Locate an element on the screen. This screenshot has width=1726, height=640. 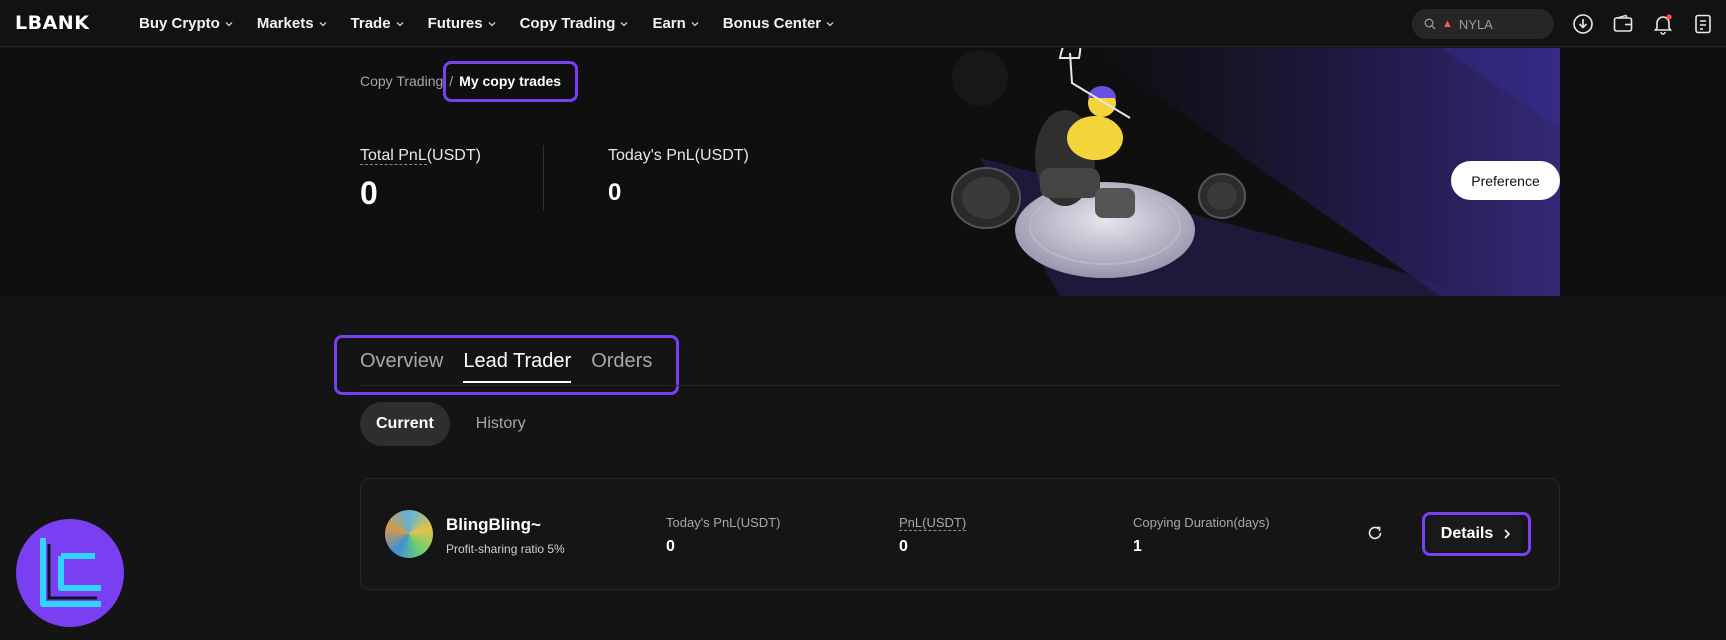
breadcrumb-current: My copy trades is located at coordinates (510, 81).